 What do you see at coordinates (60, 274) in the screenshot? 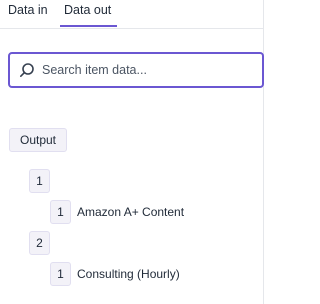
I see `output-item-2-field-1-index: 1` at bounding box center [60, 274].